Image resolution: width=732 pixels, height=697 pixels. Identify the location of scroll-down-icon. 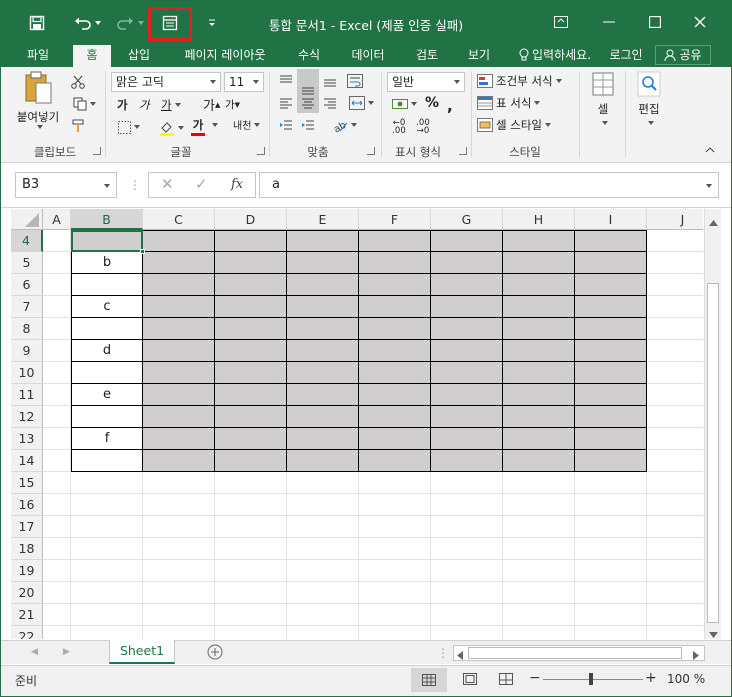
(713, 634).